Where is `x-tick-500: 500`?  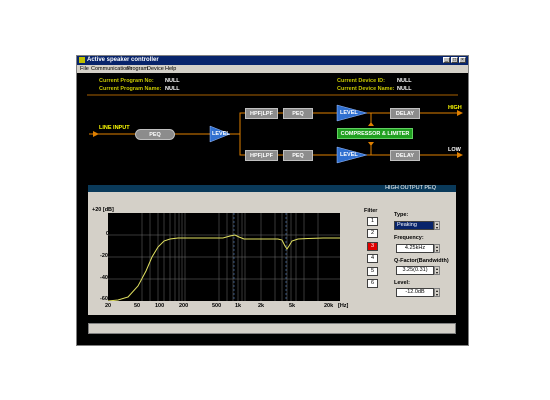 x-tick-500: 500 is located at coordinates (217, 306).